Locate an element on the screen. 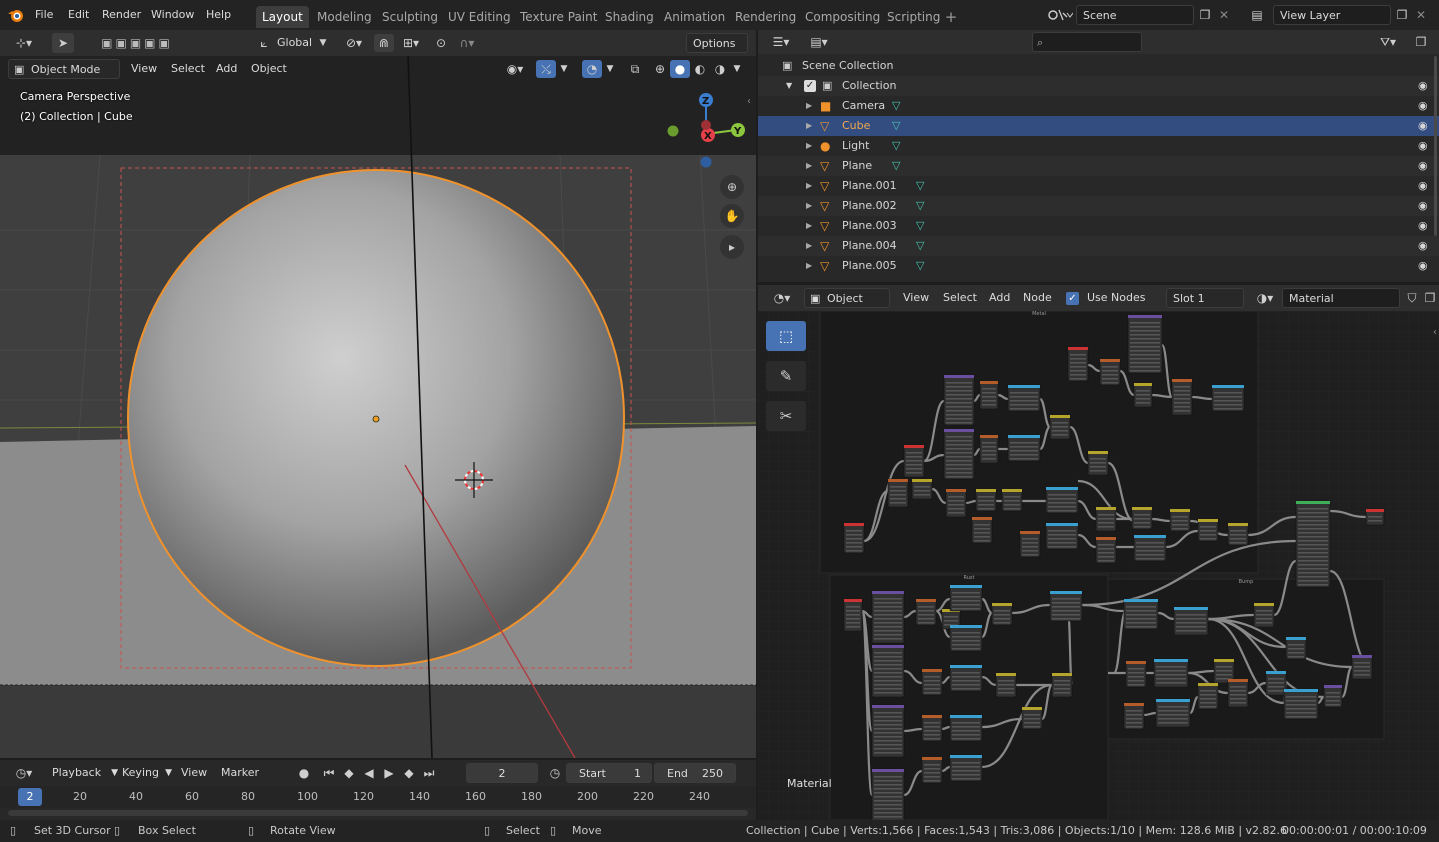 Image resolution: width=1439 pixels, height=842 pixels. viewport-menu-select: Select is located at coordinates (188, 69).